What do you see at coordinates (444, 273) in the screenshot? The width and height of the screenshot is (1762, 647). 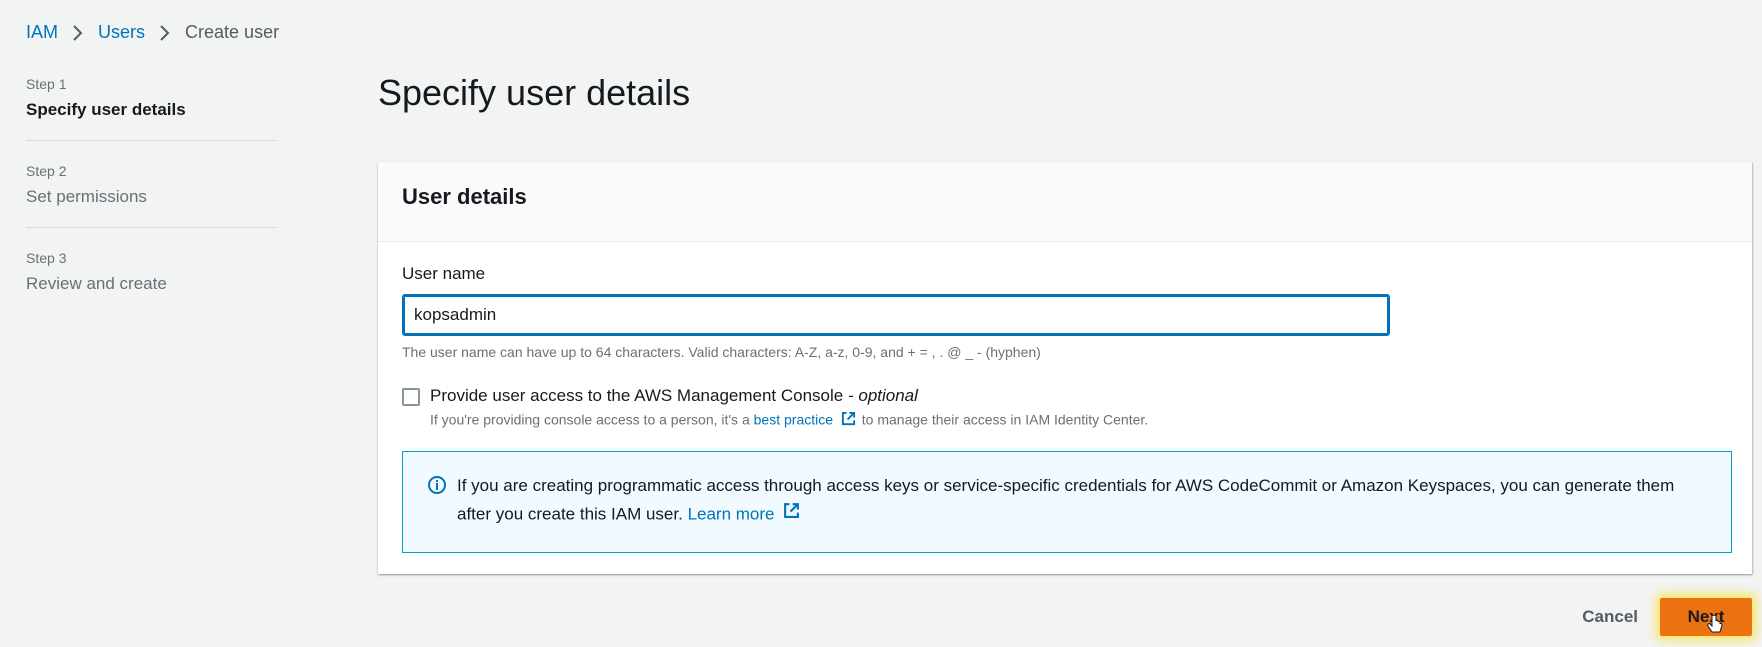 I see `user-name-label: User name` at bounding box center [444, 273].